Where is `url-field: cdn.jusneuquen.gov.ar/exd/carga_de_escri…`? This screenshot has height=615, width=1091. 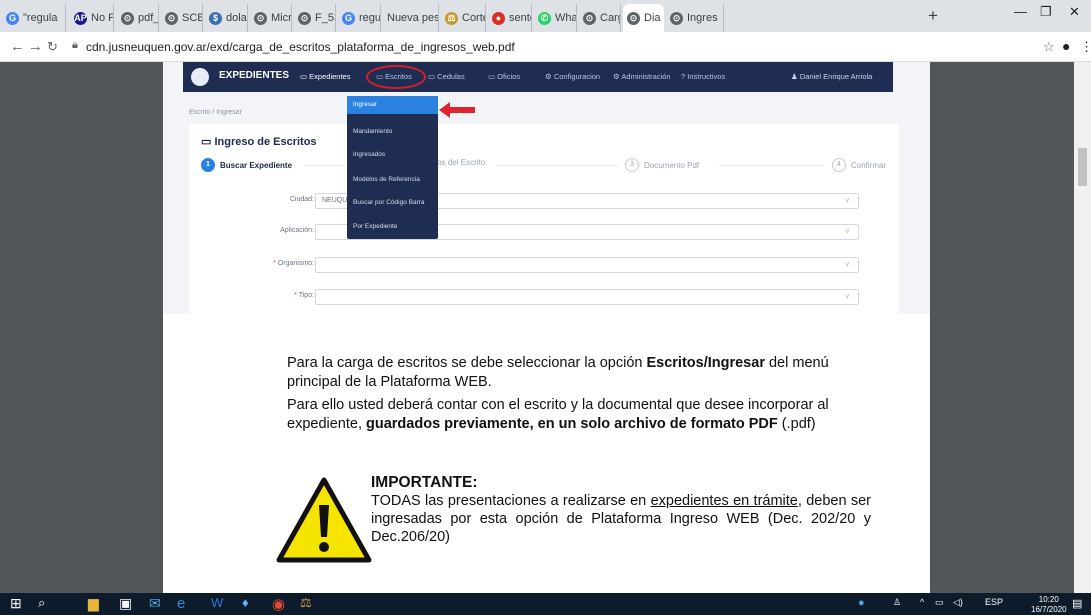
url-field: cdn.jusneuquen.gov.ar/exd/carga_de_escri… is located at coordinates (300, 47).